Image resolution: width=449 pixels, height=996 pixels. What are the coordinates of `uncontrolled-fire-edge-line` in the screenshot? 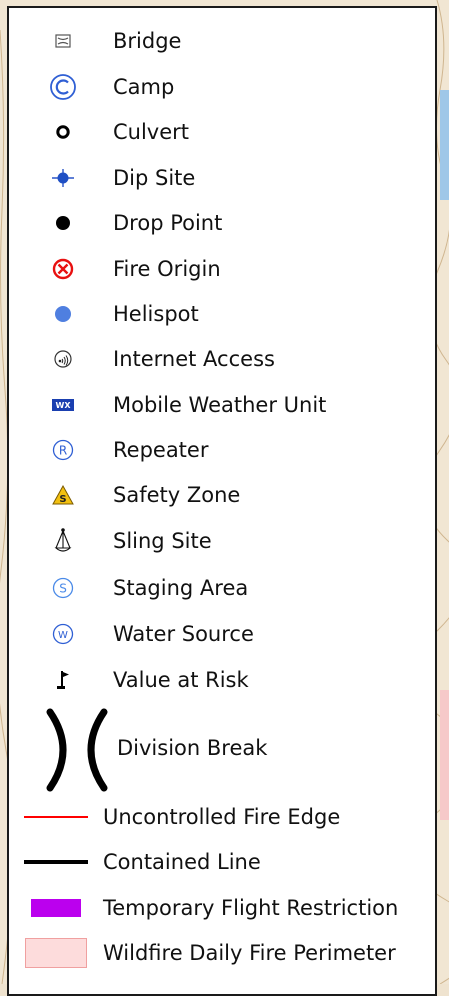 It's located at (56, 817).